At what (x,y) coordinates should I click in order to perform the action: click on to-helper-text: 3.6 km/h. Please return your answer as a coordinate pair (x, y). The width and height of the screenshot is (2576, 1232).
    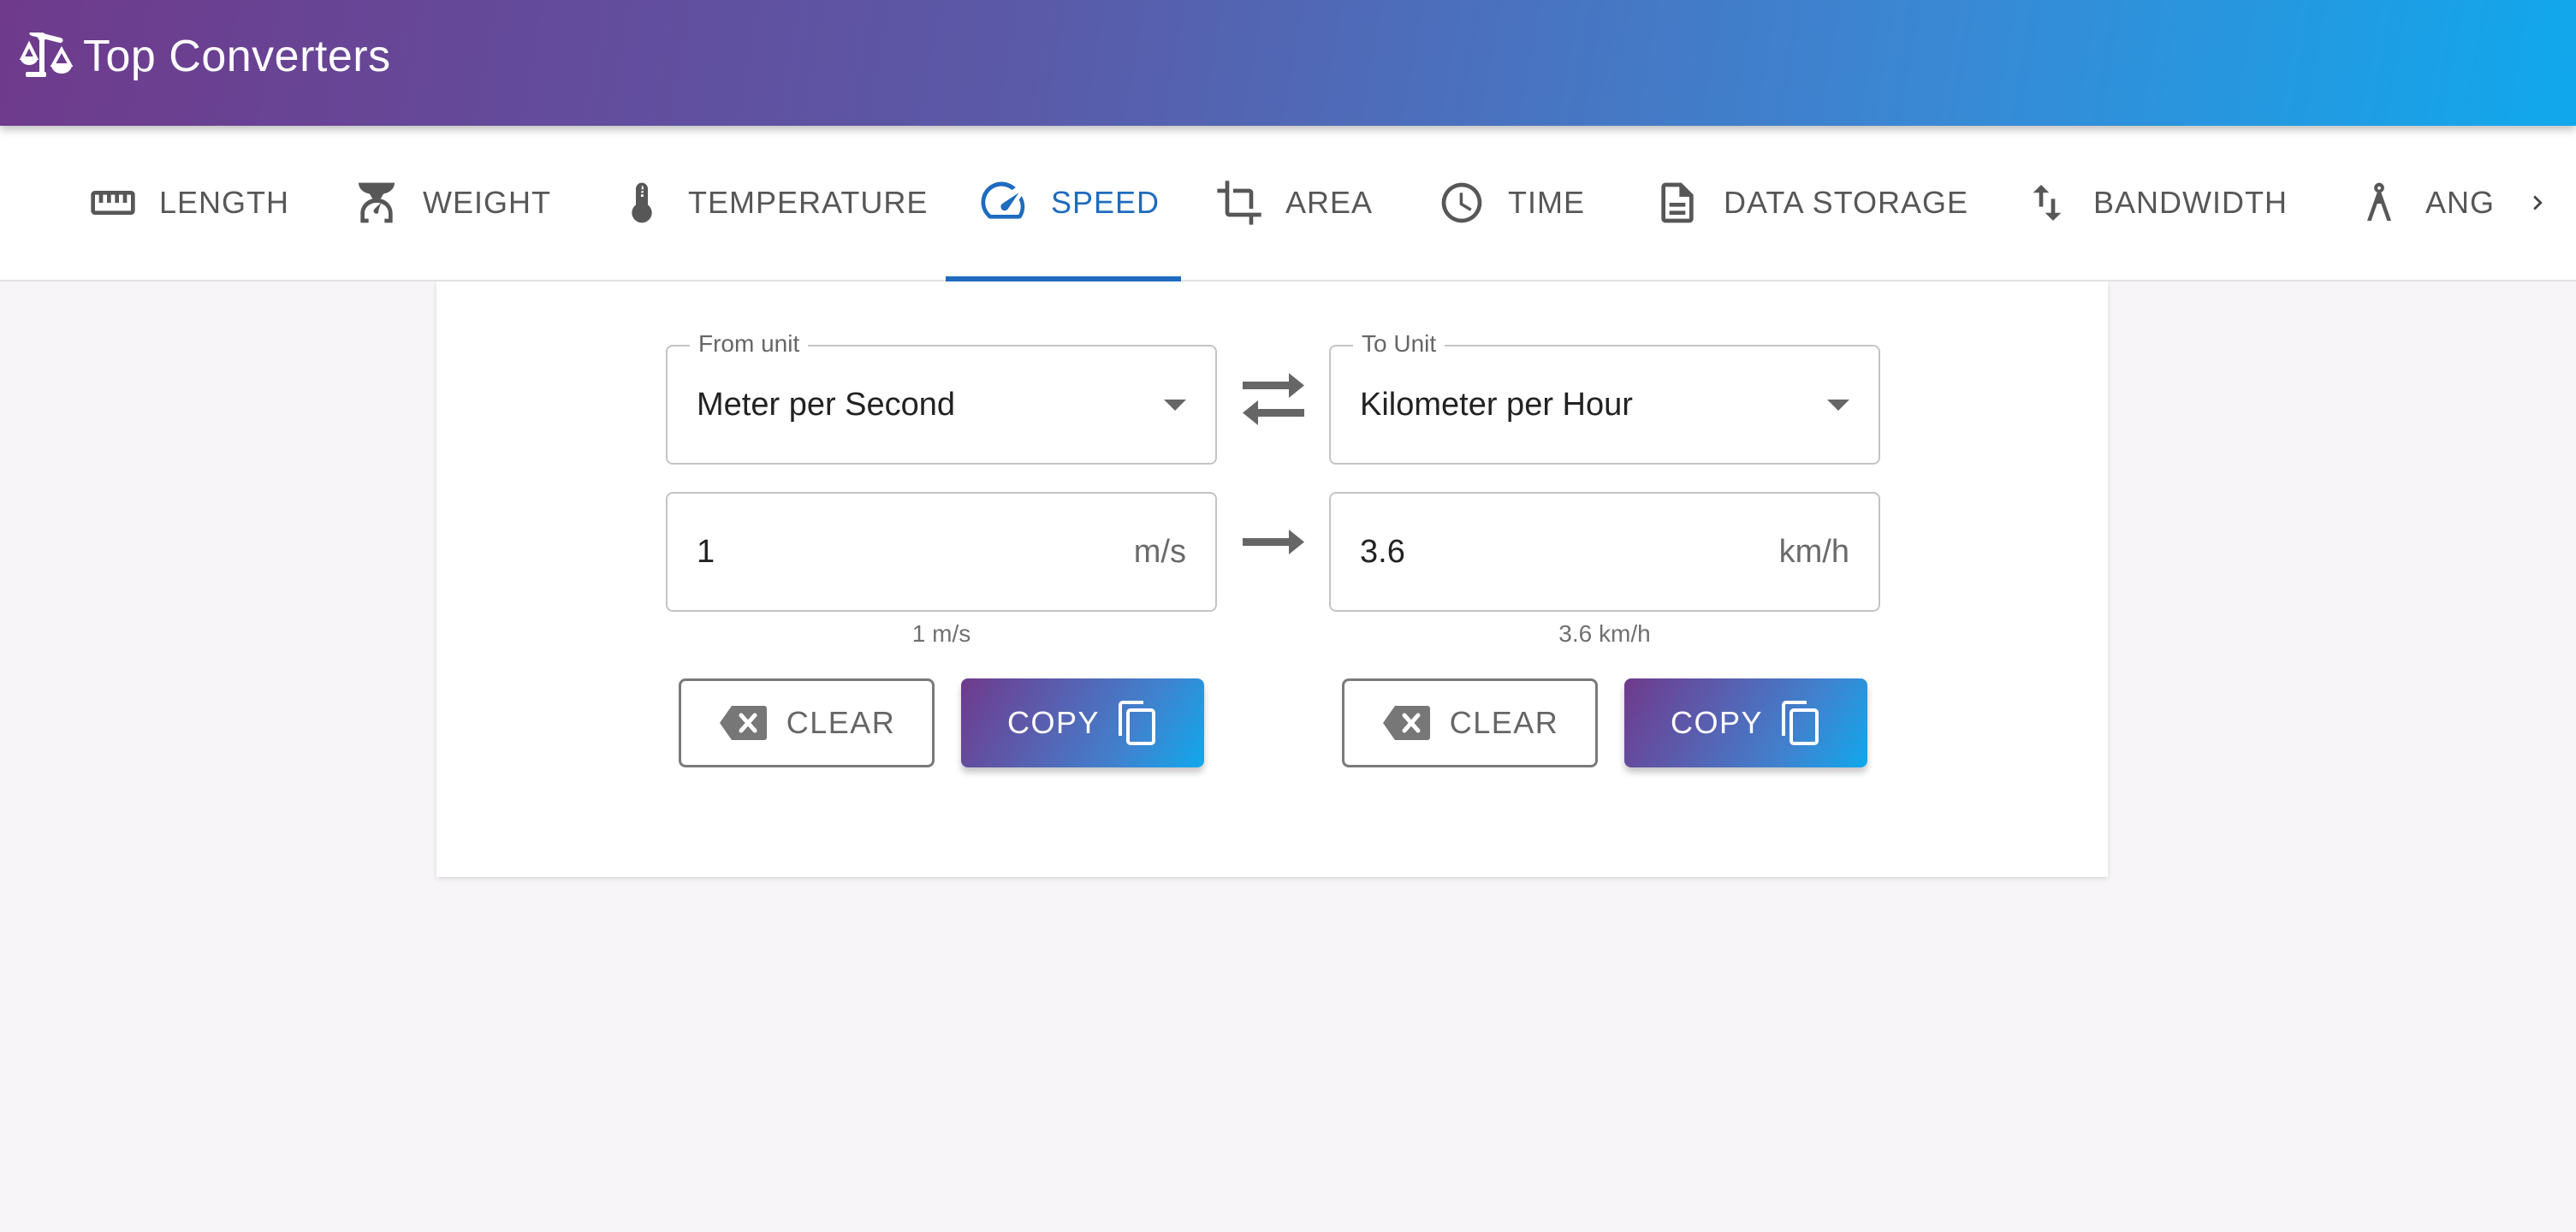
    Looking at the image, I should click on (1604, 633).